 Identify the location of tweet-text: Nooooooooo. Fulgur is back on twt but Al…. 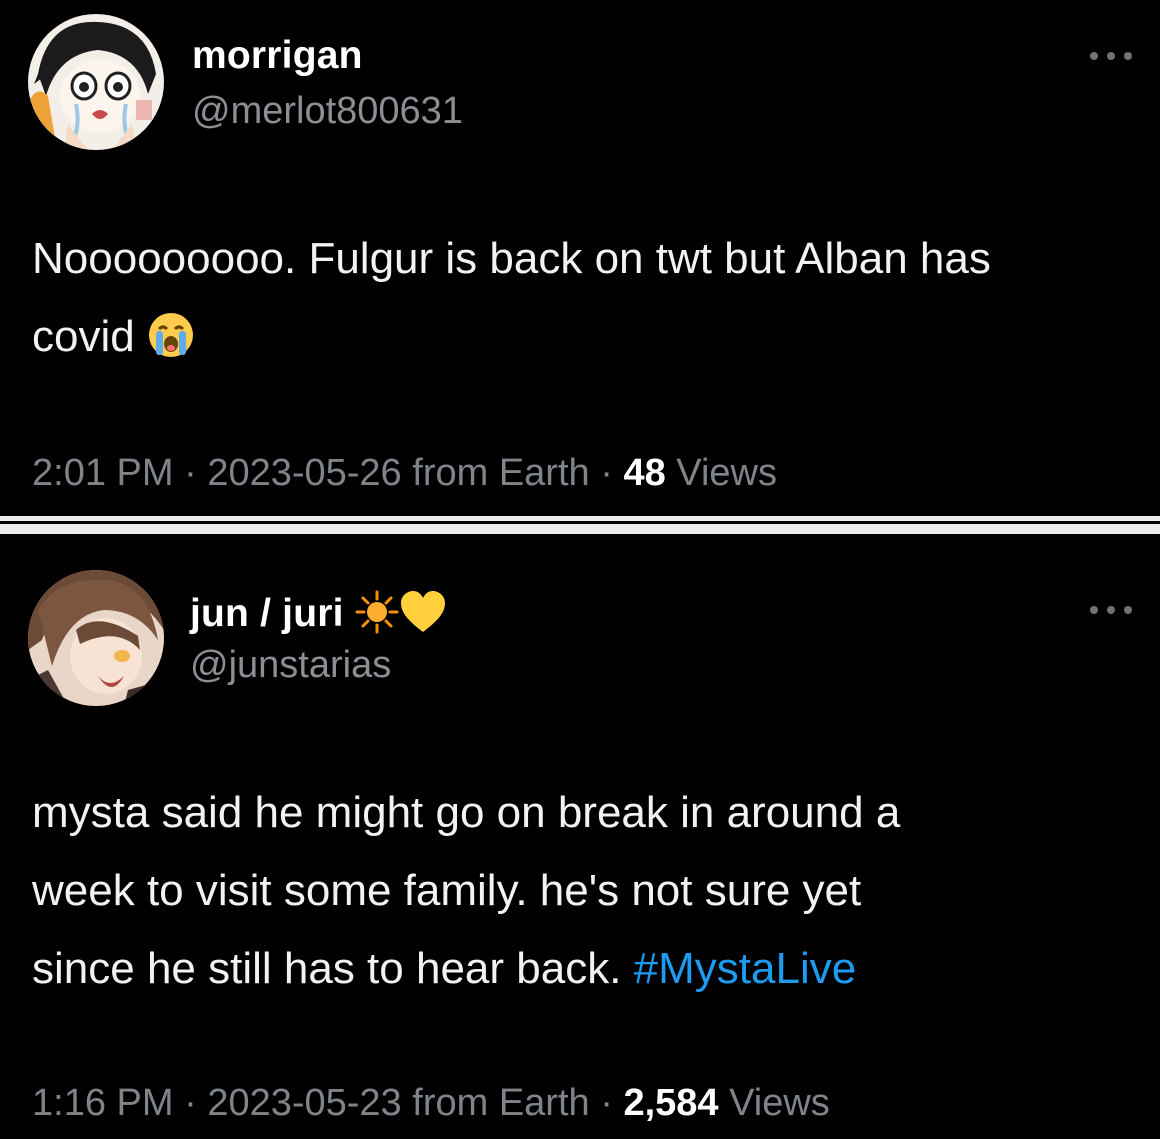
(586, 302).